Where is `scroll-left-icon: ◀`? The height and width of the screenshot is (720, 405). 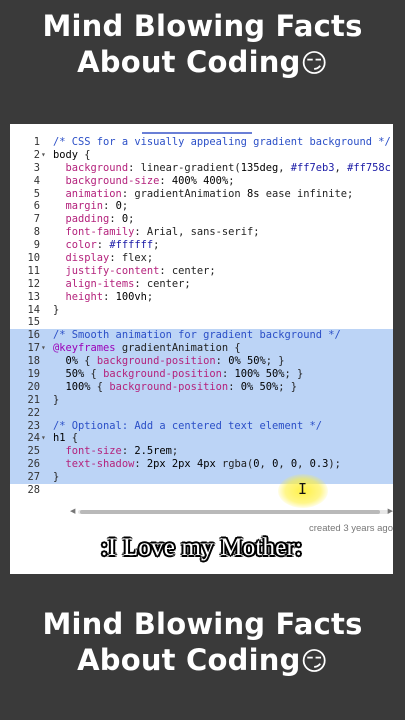 scroll-left-icon: ◀ is located at coordinates (72, 511).